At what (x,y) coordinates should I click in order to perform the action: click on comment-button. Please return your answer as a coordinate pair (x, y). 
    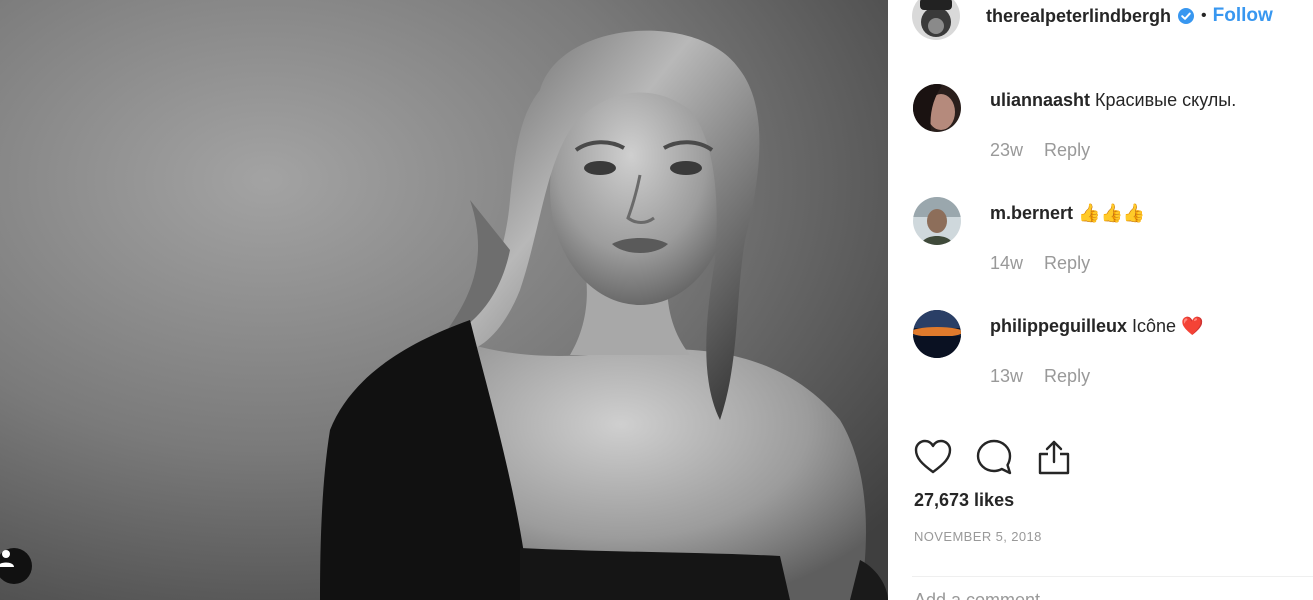
    Looking at the image, I should click on (994, 457).